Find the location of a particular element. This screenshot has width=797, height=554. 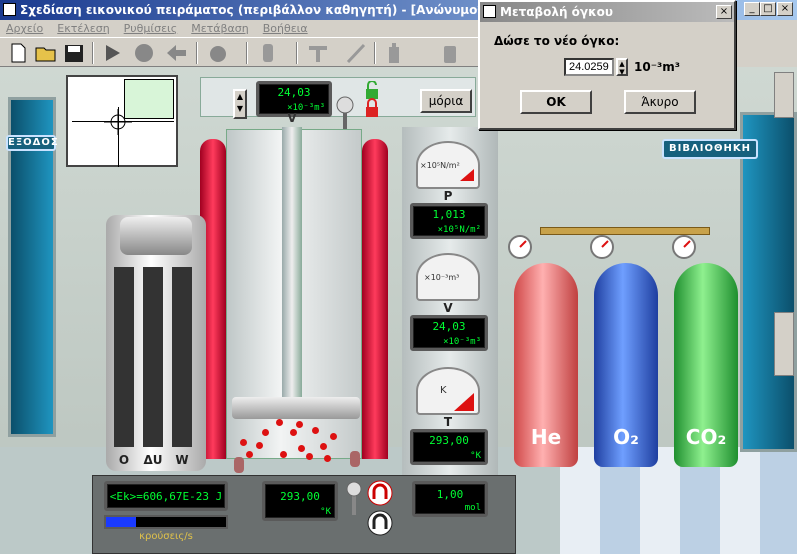

moles-display: 1,00 mol is located at coordinates (450, 499).